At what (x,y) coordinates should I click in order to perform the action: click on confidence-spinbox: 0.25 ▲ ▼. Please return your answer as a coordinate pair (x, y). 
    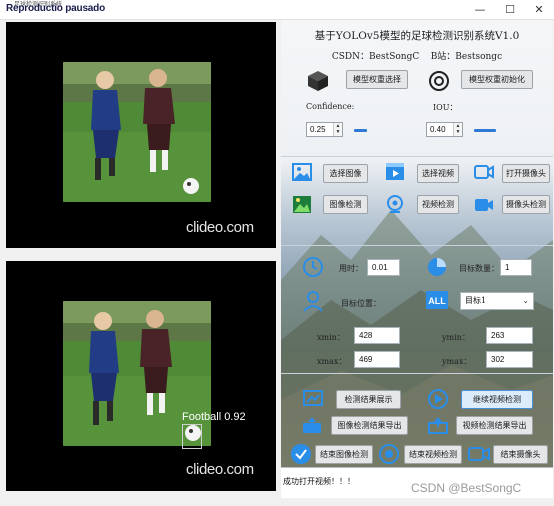
    Looking at the image, I should click on (324, 129).